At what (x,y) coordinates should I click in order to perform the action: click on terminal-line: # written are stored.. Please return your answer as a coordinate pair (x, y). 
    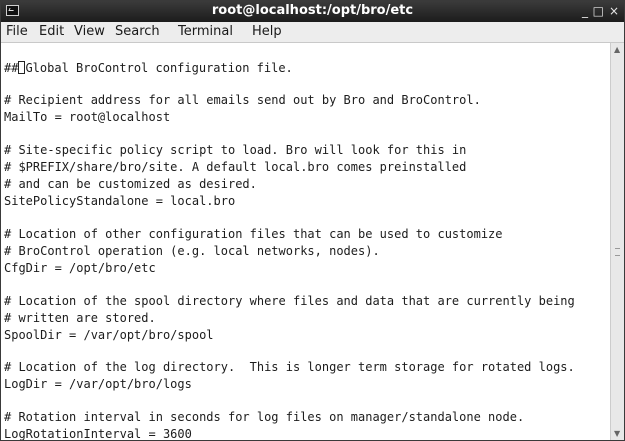
    Looking at the image, I should click on (80, 318).